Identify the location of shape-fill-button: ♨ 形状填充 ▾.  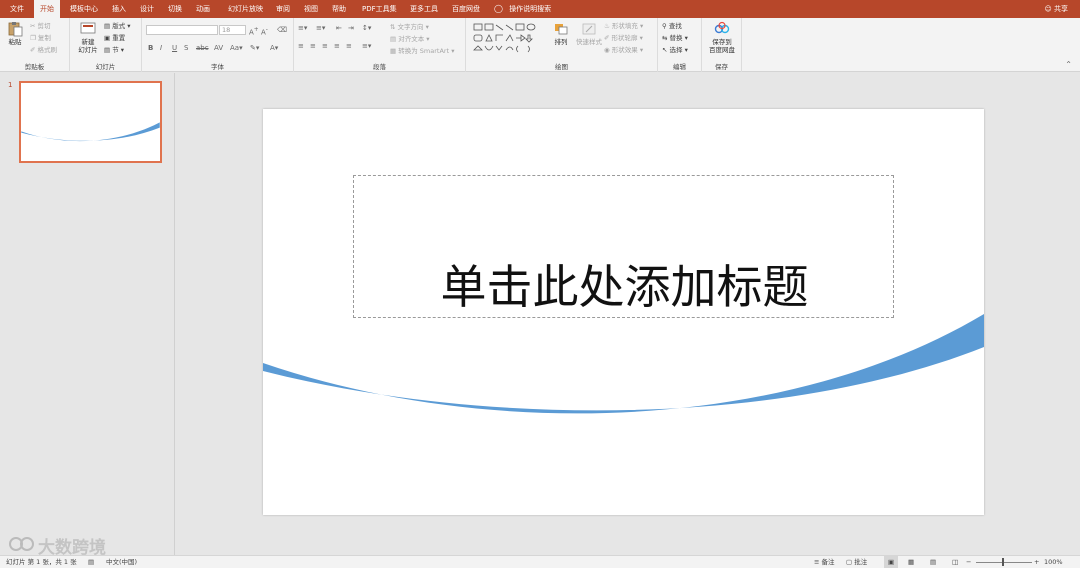
(623, 26).